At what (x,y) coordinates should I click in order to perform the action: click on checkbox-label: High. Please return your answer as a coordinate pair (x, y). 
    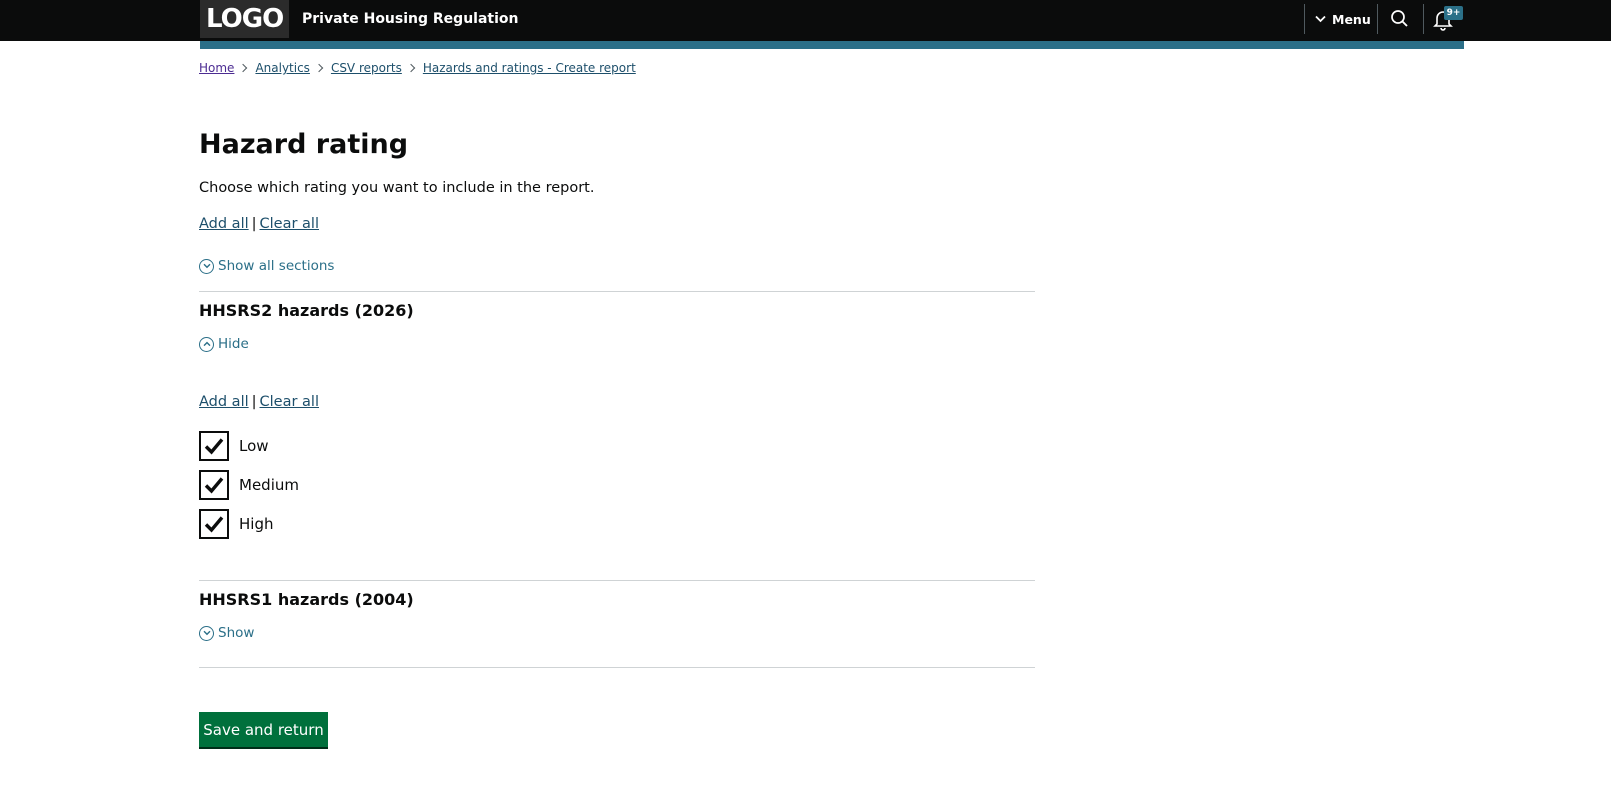
    Looking at the image, I should click on (256, 524).